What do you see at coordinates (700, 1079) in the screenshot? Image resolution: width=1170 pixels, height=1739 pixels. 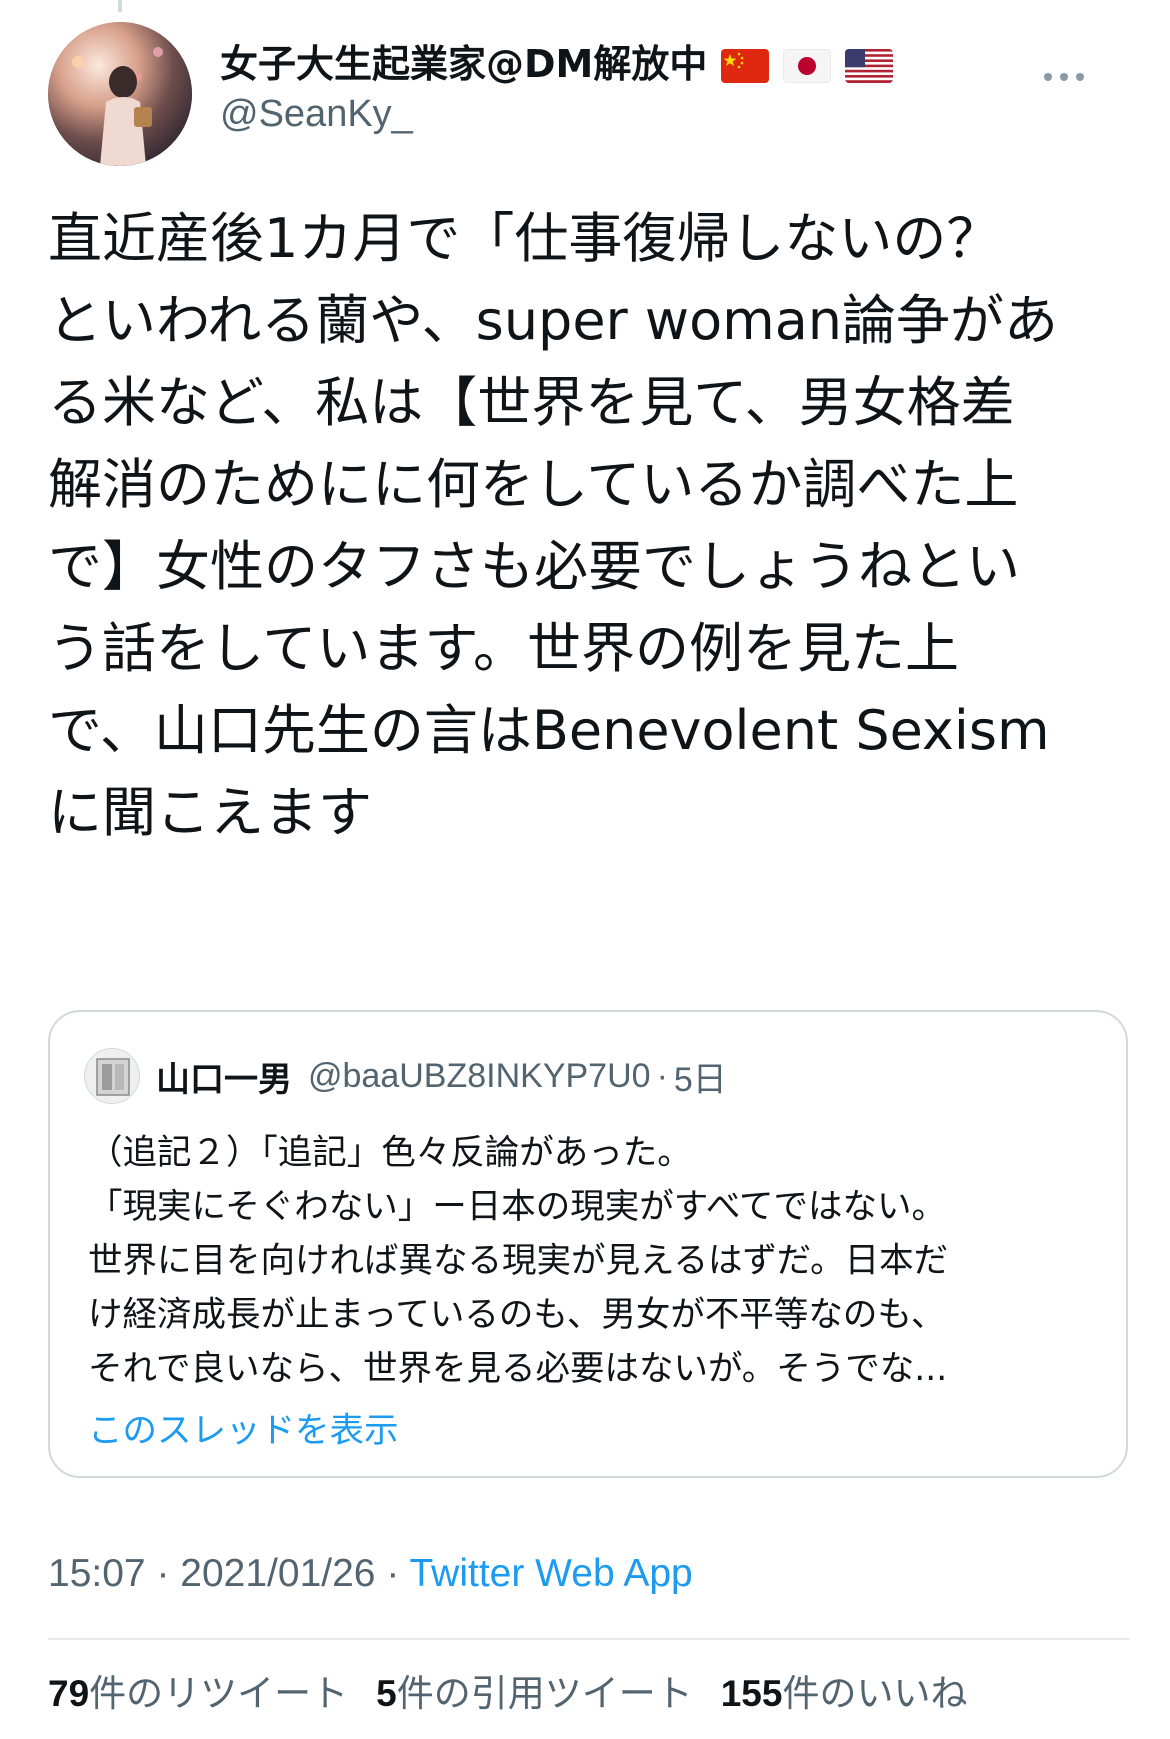 I see `quoted-tweet-time: 5日` at bounding box center [700, 1079].